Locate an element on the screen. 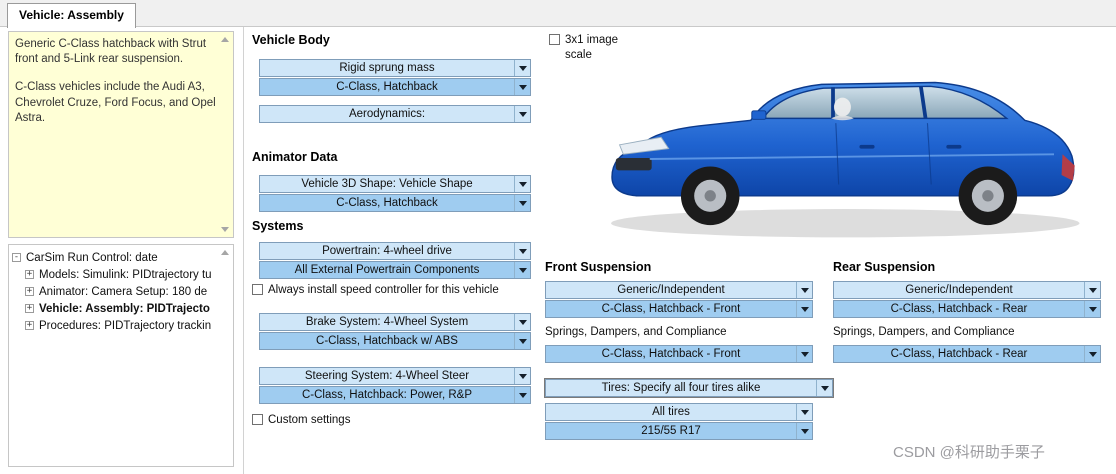  rear-suspension-dataset-dropdown: C-Class, Hatchback - Rear is located at coordinates (967, 309).